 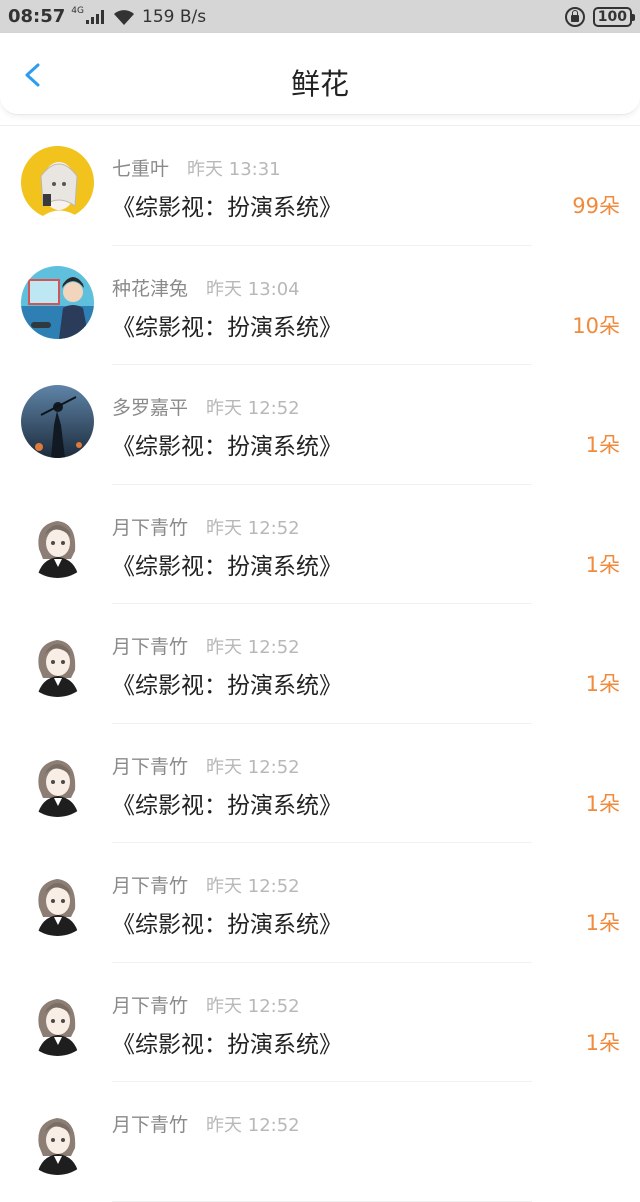 What do you see at coordinates (322, 1201) in the screenshot?
I see `row-divider` at bounding box center [322, 1201].